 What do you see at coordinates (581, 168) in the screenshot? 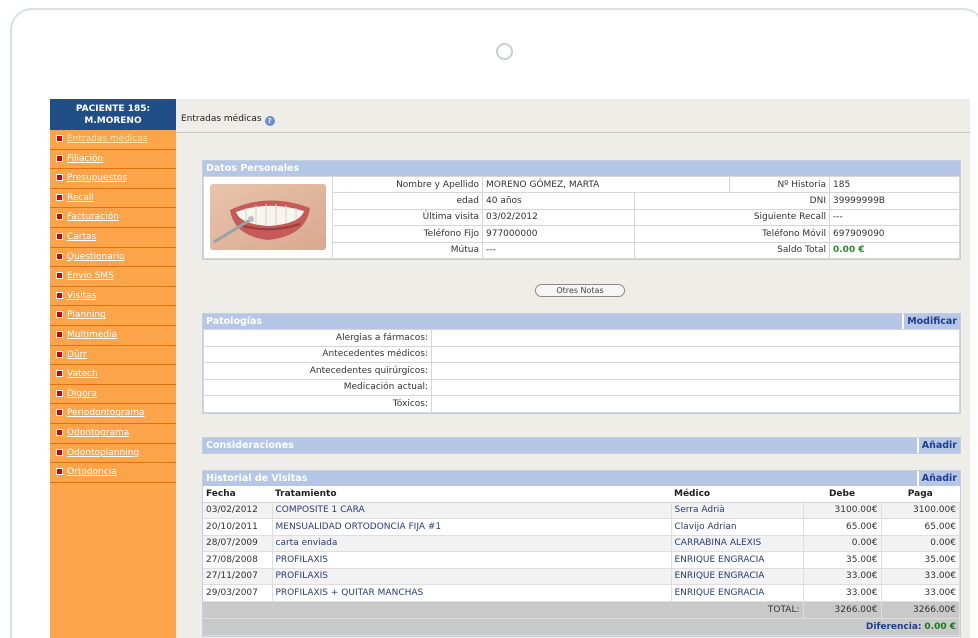
I see `panel-title: Datos Personales` at bounding box center [581, 168].